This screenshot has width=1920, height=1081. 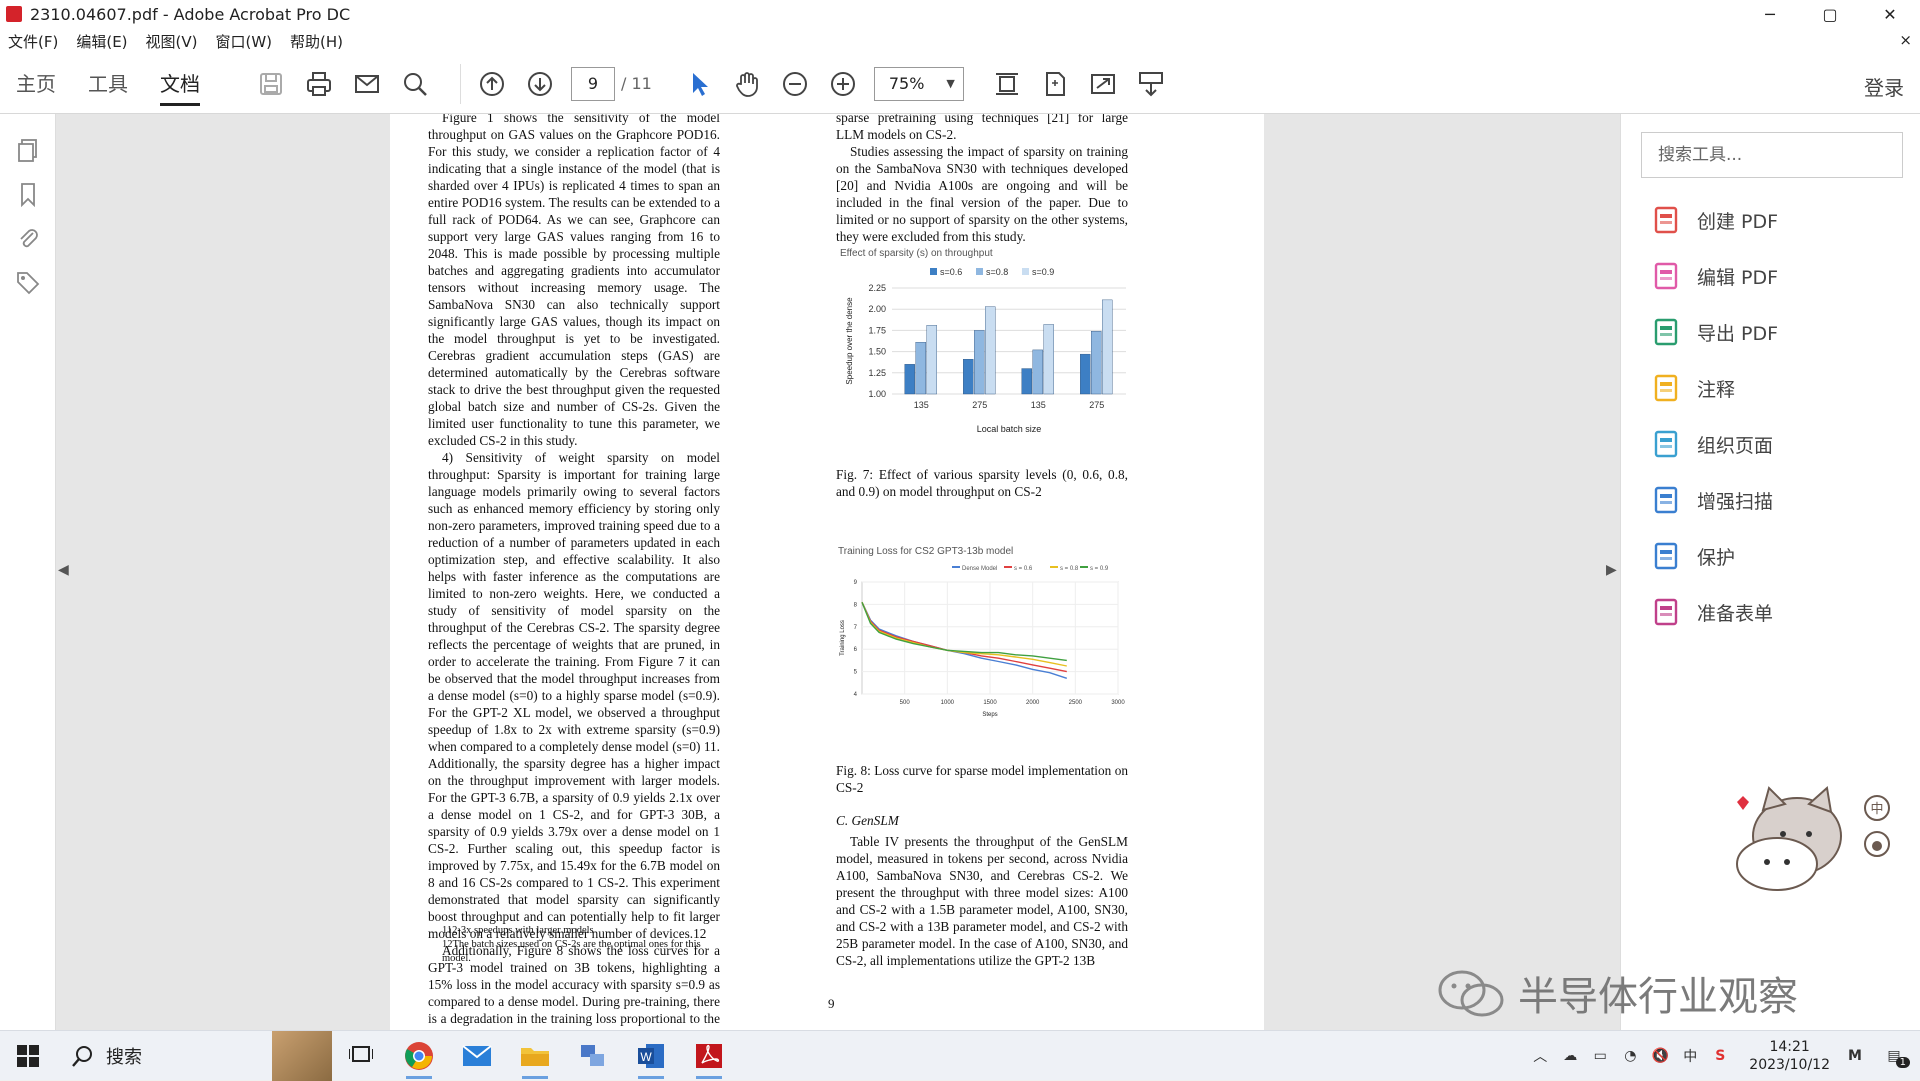 What do you see at coordinates (1660, 1056) in the screenshot?
I see `volume-icon: 🔇` at bounding box center [1660, 1056].